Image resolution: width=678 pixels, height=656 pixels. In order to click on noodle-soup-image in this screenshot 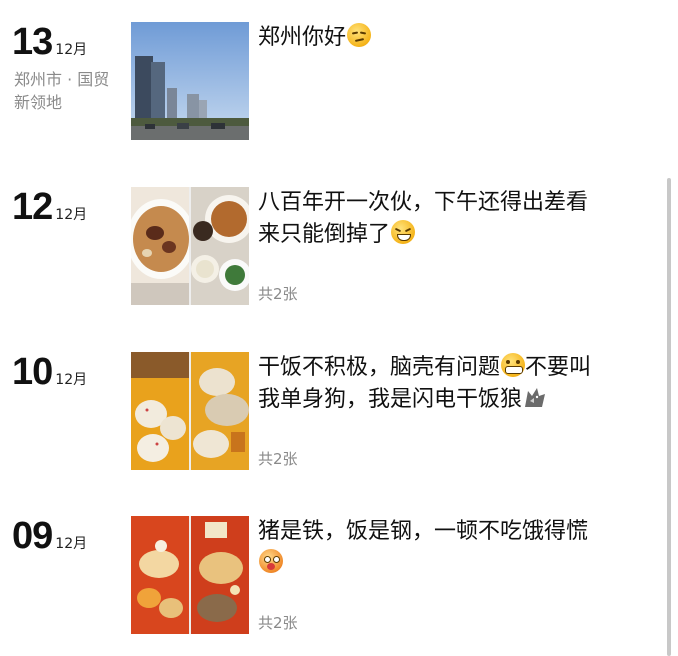, I will do `click(220, 575)`.